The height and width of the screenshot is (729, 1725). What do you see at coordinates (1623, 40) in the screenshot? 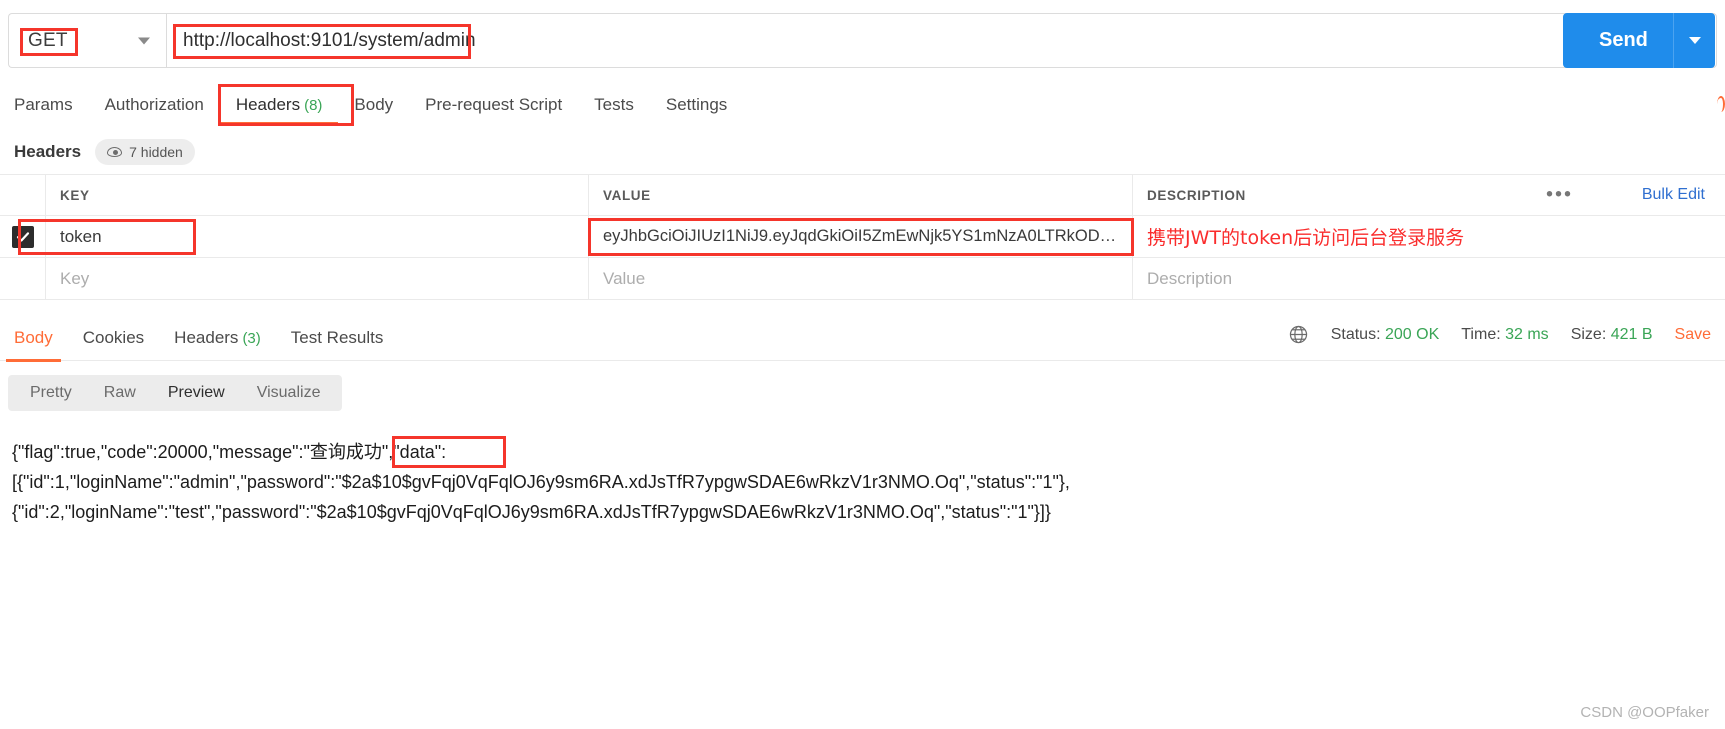
I see `send-button-label: Send` at bounding box center [1623, 40].